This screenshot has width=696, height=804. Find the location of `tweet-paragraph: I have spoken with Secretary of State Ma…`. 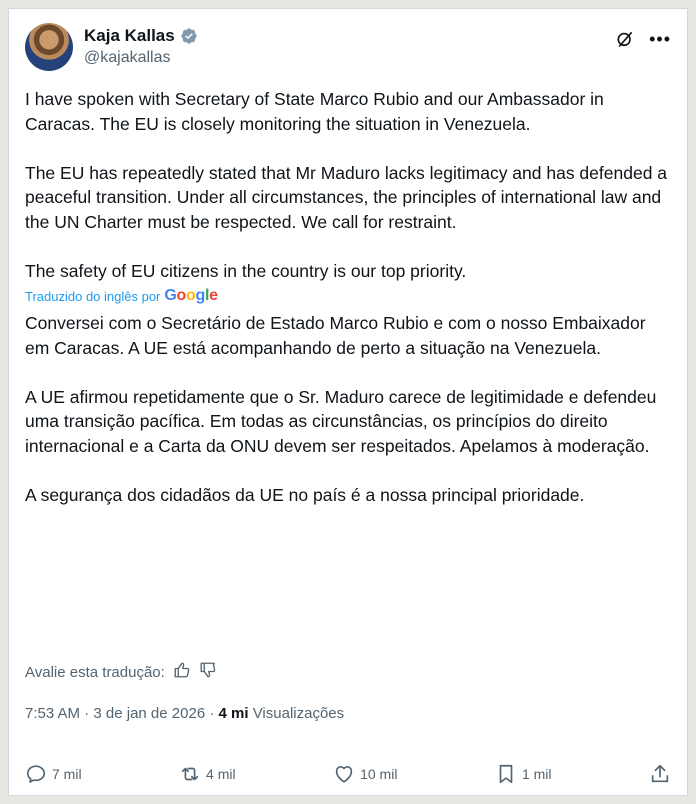

tweet-paragraph: I have spoken with Secretary of State Ma… is located at coordinates (314, 111).